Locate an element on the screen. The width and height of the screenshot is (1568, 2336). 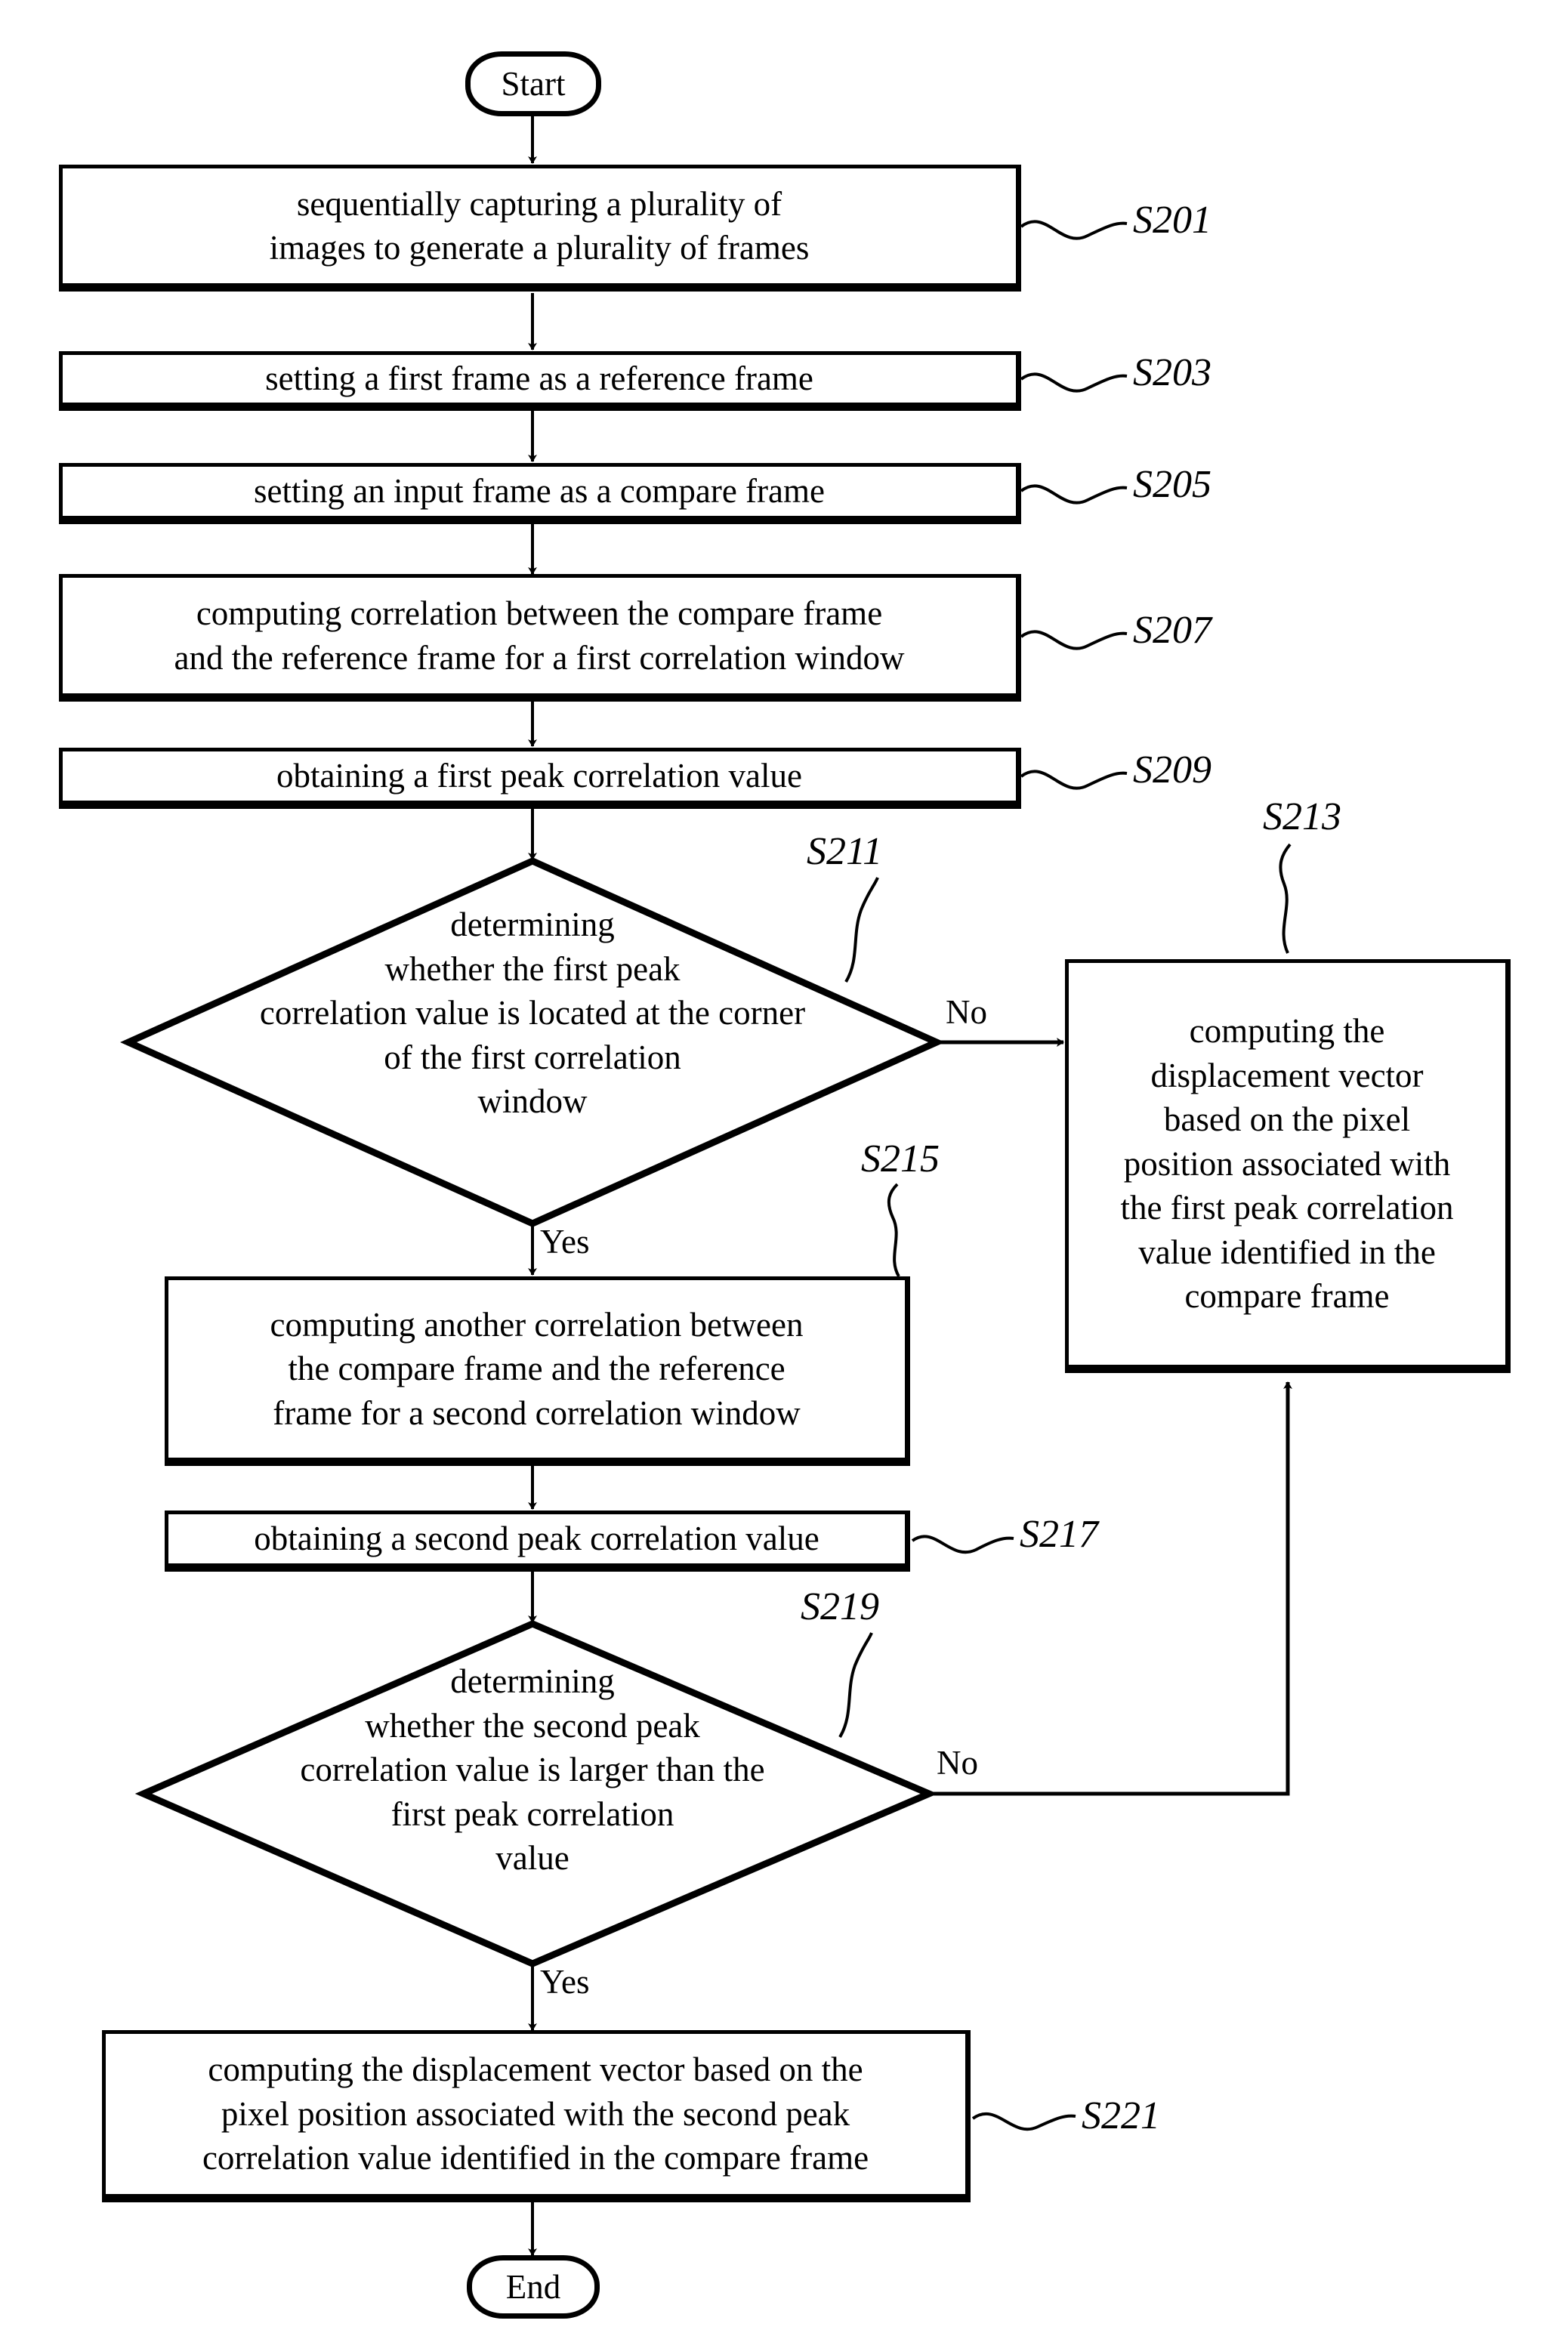
process-s209-label: obtaining a first peak correlation value is located at coordinates (539, 776).